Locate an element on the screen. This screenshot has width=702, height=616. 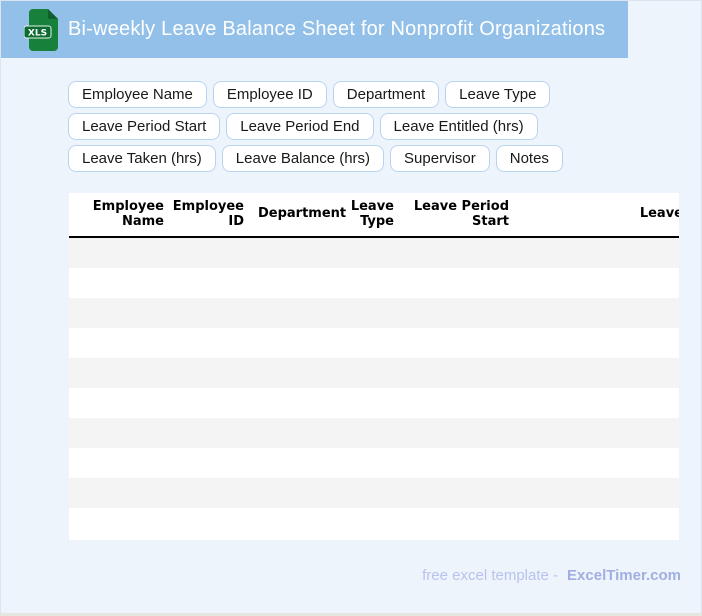
chip-leave-period-end: Leave Period End is located at coordinates (300, 126).